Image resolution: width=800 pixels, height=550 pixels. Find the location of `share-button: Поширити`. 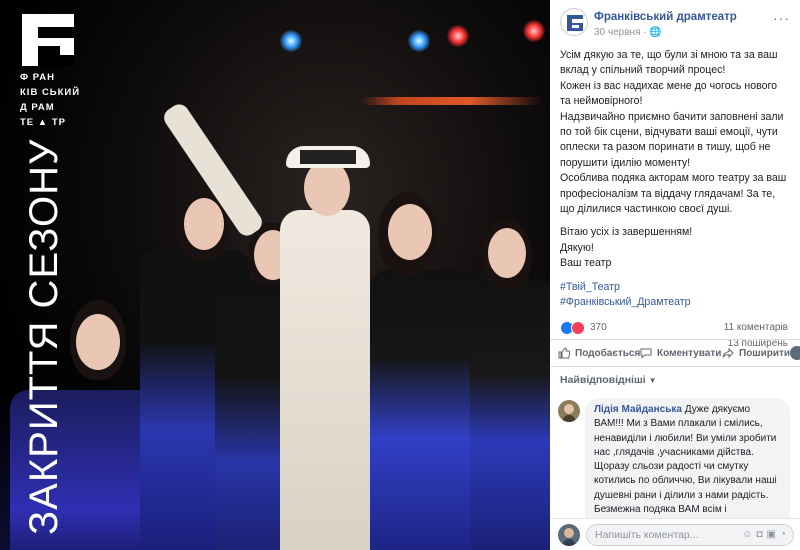

share-button: Поширити is located at coordinates (756, 353).